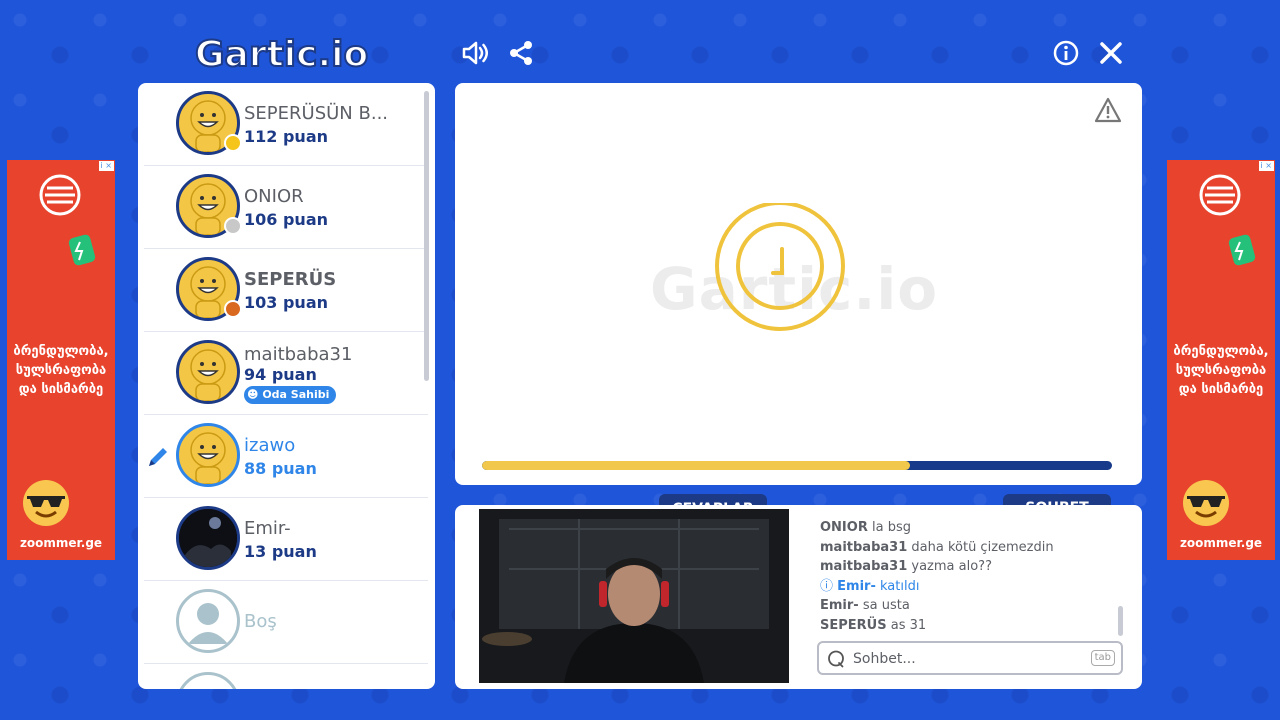 This screenshot has height=720, width=1280. What do you see at coordinates (521, 53) in the screenshot?
I see `share-icon` at bounding box center [521, 53].